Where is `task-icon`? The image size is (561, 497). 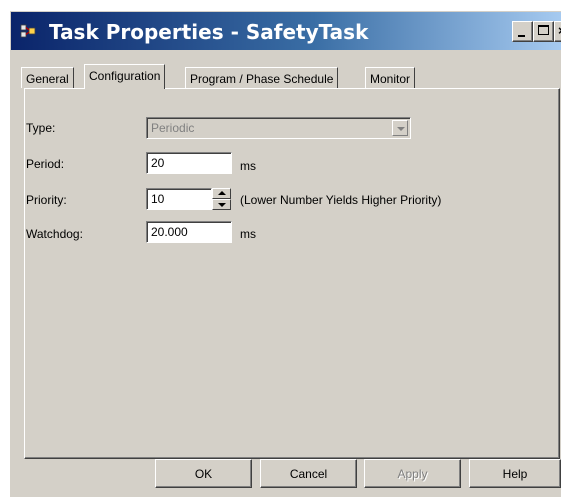
task-icon is located at coordinates (28, 31).